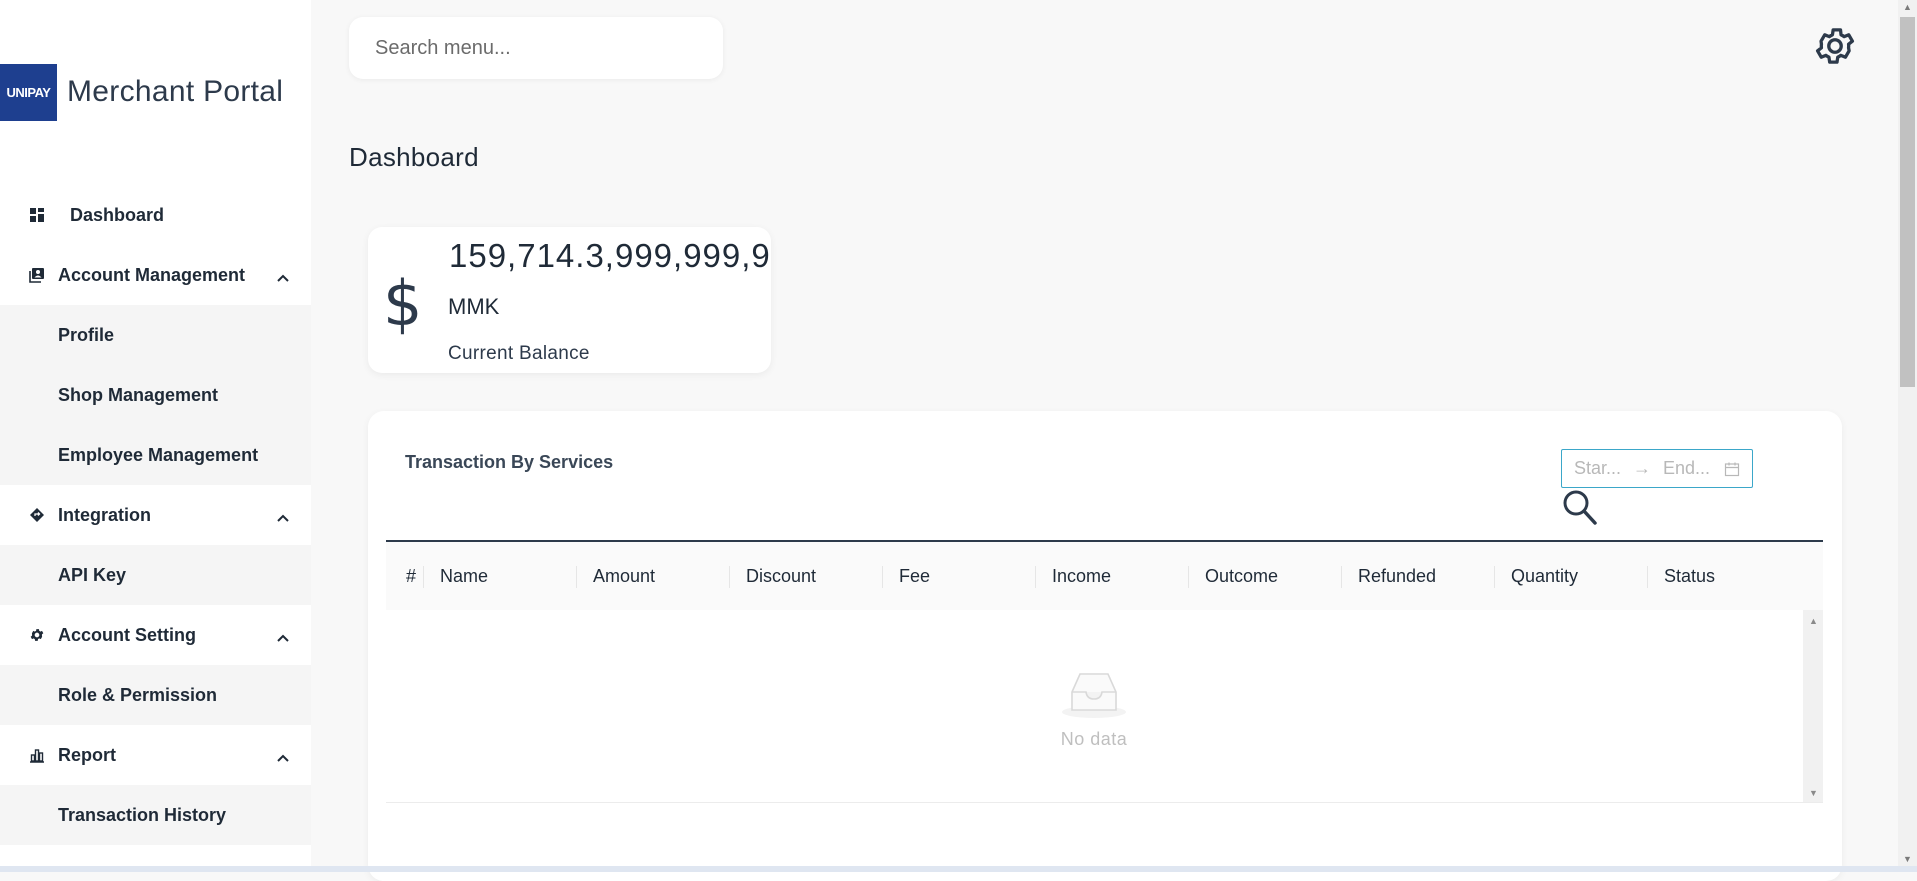 The image size is (1917, 881). Describe the element at coordinates (155, 755) in the screenshot. I see `sidebar-item-report: Report` at that location.